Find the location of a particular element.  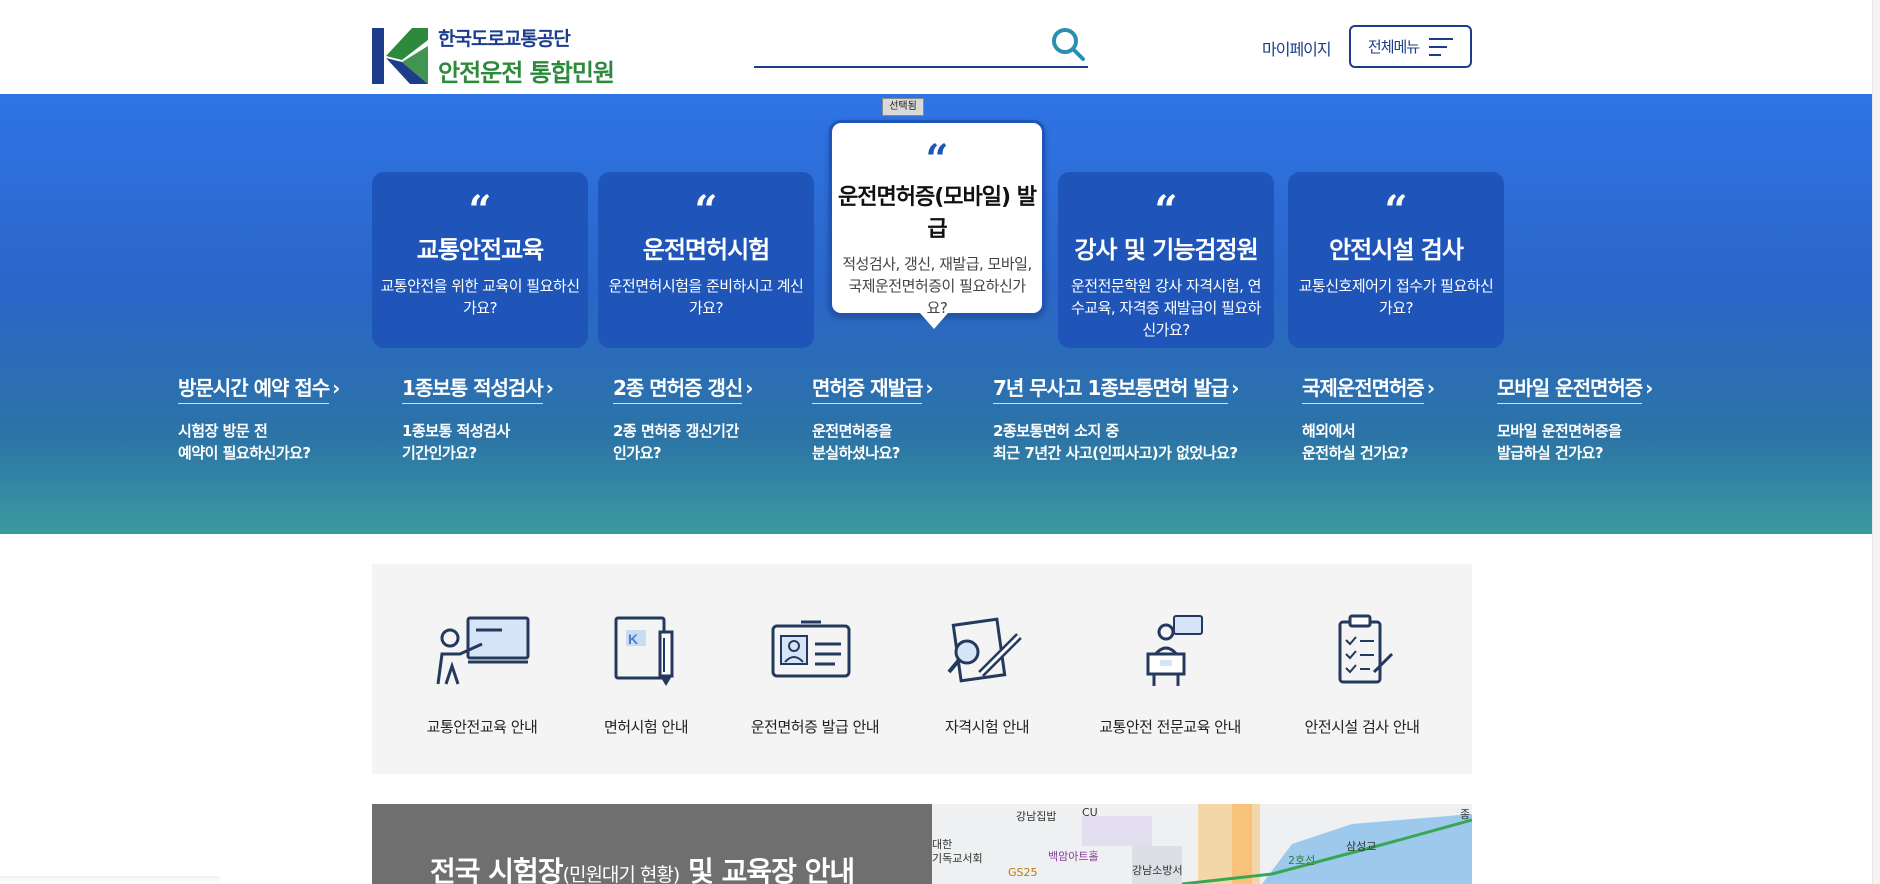

quick-link-license-reissue: 면허증 재발급 › 운전면허증을분실하셨나요? is located at coordinates (873, 418).